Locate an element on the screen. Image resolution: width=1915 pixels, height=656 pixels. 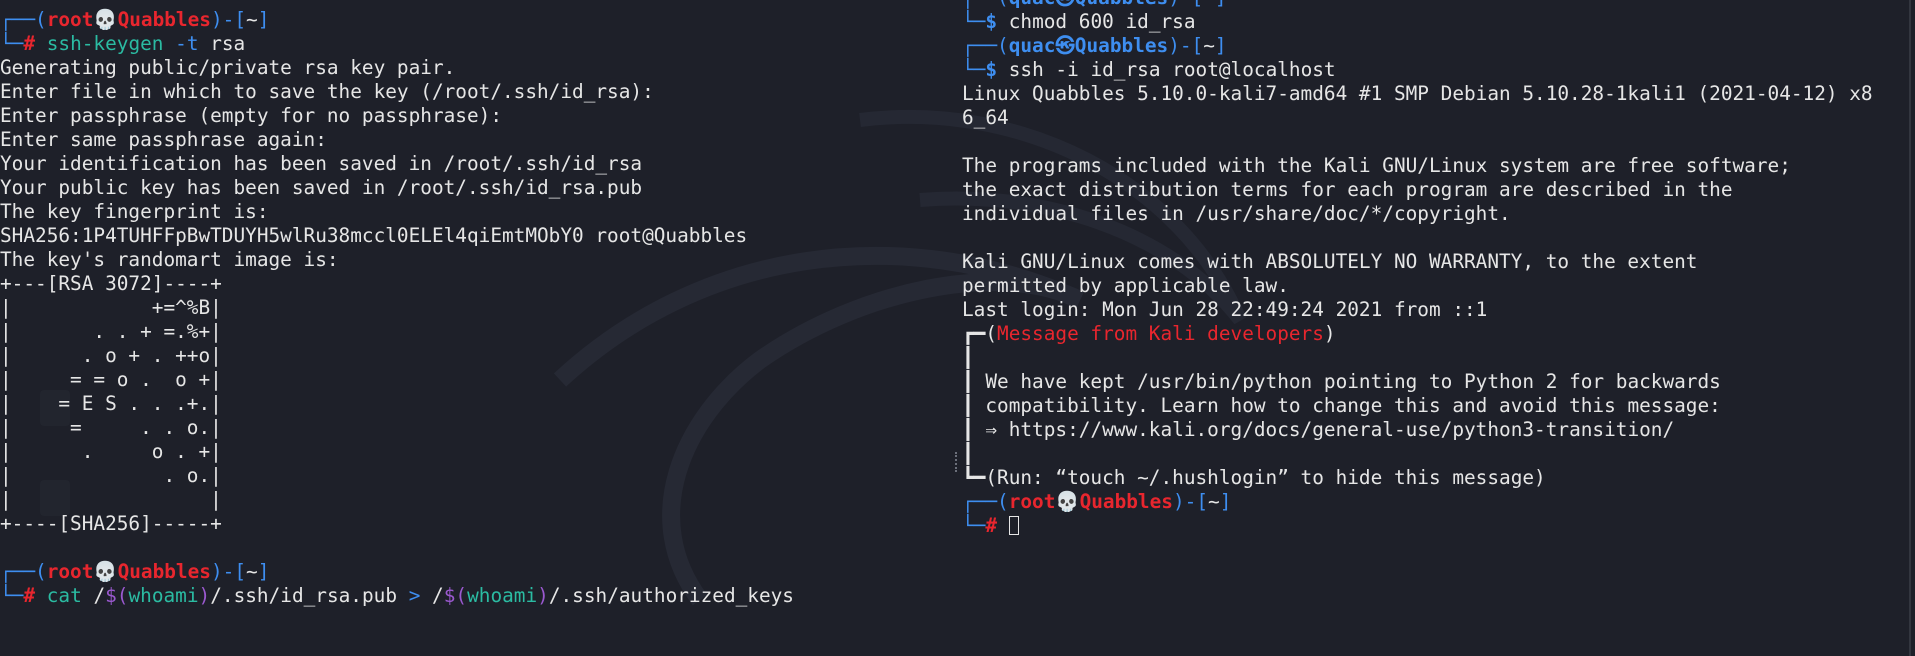
command-line: └─# ssh-keygen -t rsa is located at coordinates (123, 43).